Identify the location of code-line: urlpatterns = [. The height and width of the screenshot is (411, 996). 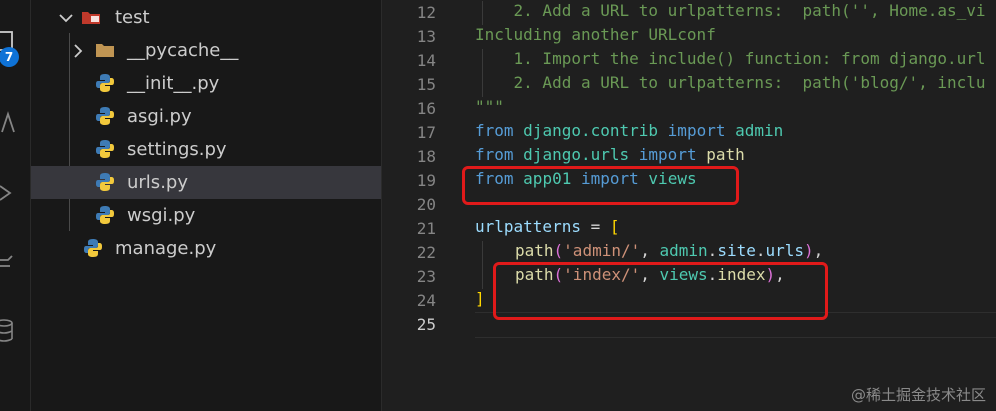
(547, 229).